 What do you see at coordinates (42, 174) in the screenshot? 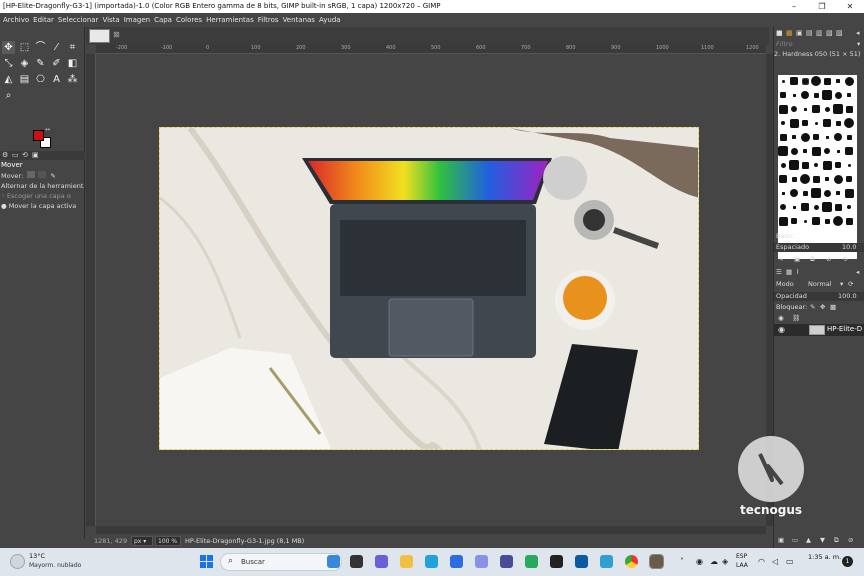
I see `move-selection-mode-icon` at bounding box center [42, 174].